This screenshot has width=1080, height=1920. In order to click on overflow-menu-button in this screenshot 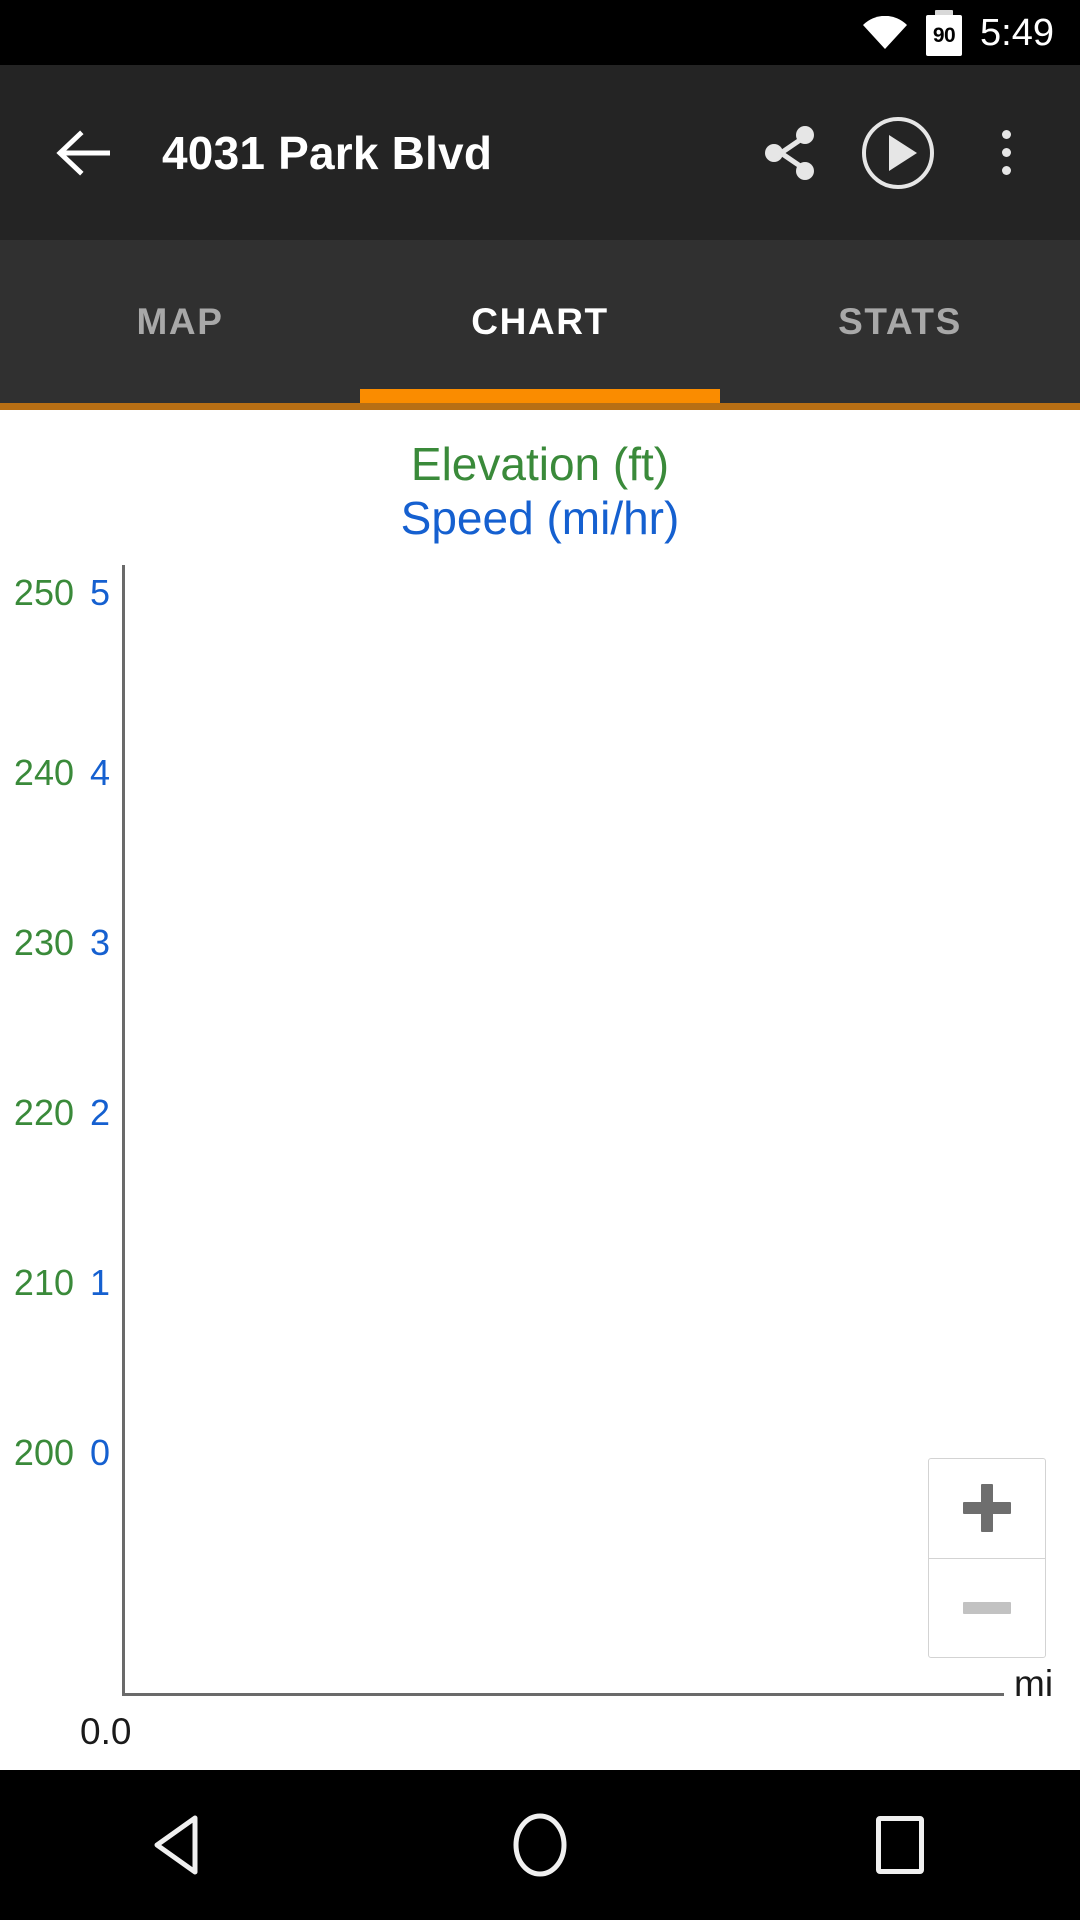, I will do `click(1006, 153)`.